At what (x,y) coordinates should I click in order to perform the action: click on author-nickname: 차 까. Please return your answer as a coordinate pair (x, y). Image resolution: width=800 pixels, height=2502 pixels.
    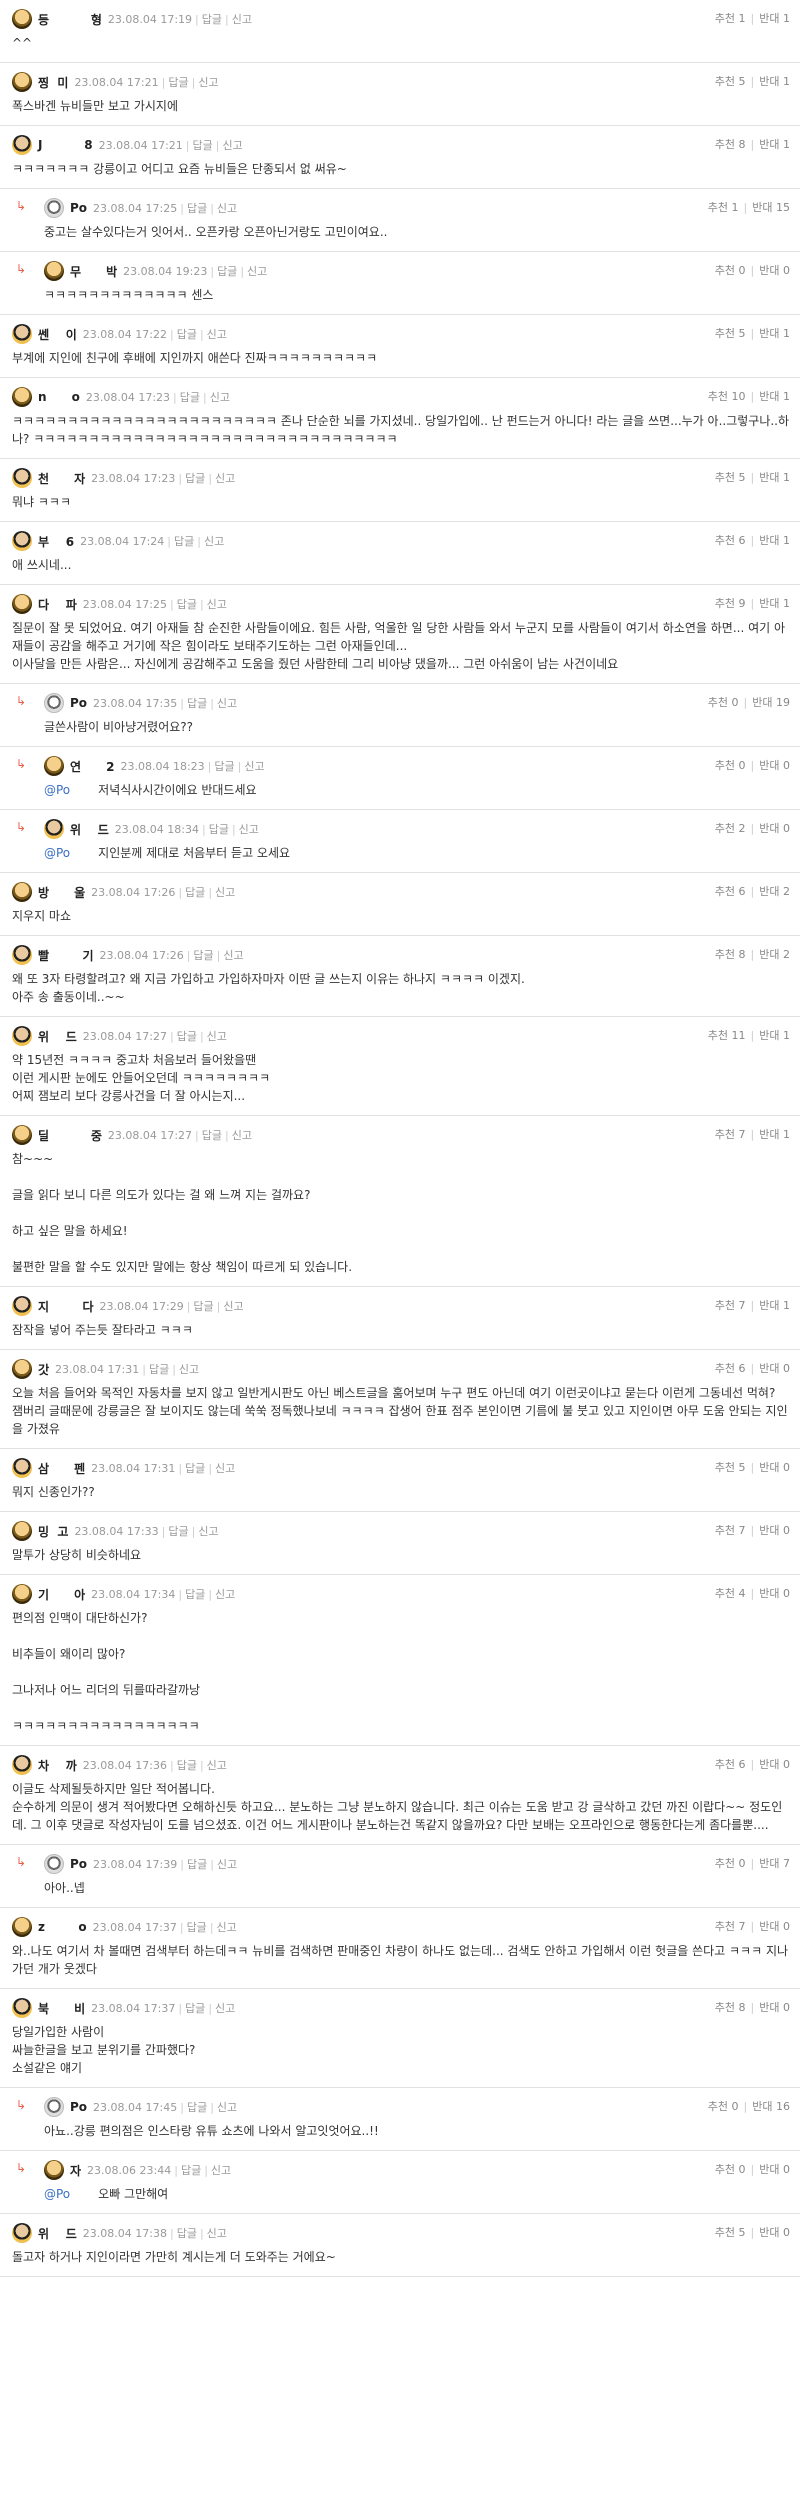
    Looking at the image, I should click on (57, 1765).